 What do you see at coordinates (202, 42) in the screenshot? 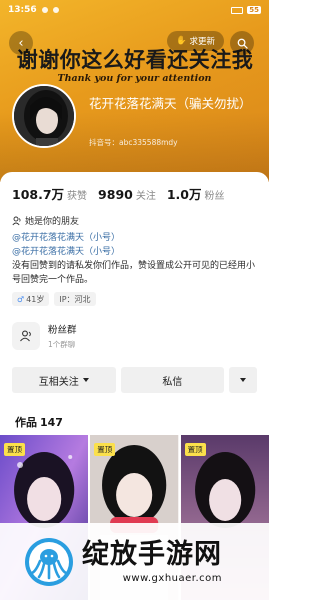
I see `request-update-label: 求更新` at bounding box center [202, 42].